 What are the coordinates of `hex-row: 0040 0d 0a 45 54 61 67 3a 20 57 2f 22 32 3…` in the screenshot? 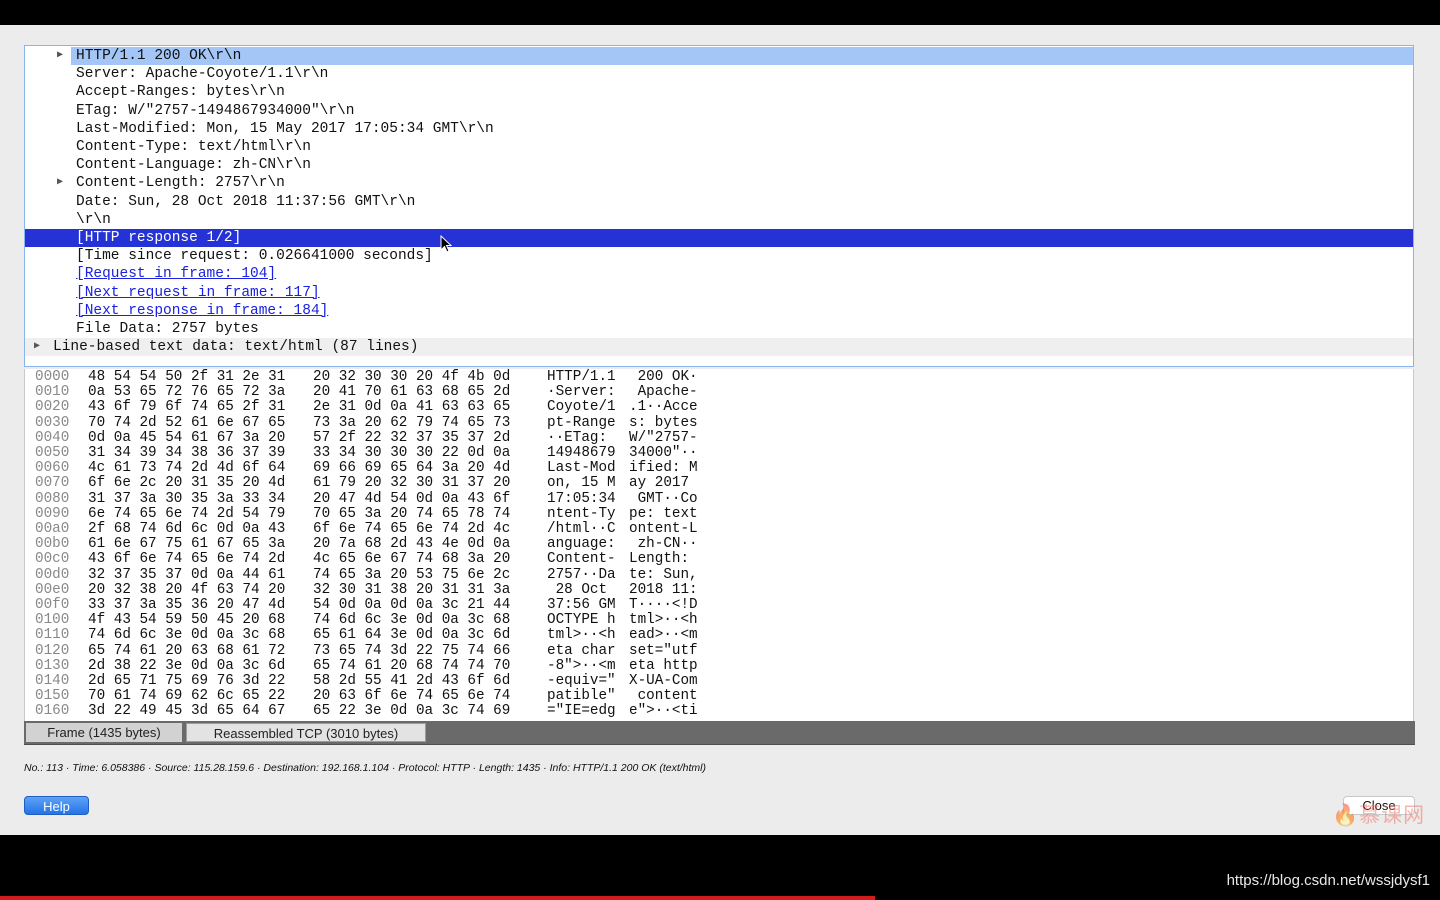 It's located at (719, 437).